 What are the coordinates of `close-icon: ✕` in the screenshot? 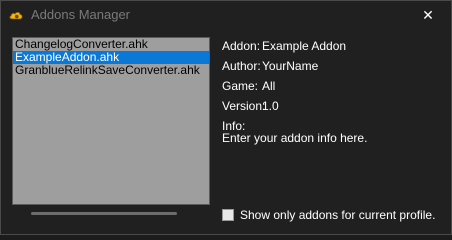 It's located at (428, 15).